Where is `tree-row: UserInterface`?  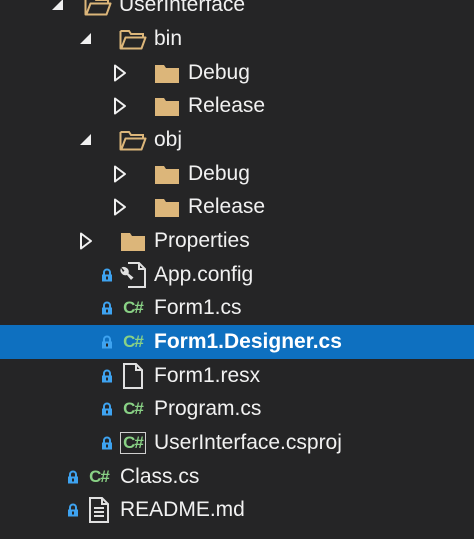 tree-row: UserInterface is located at coordinates (237, 11).